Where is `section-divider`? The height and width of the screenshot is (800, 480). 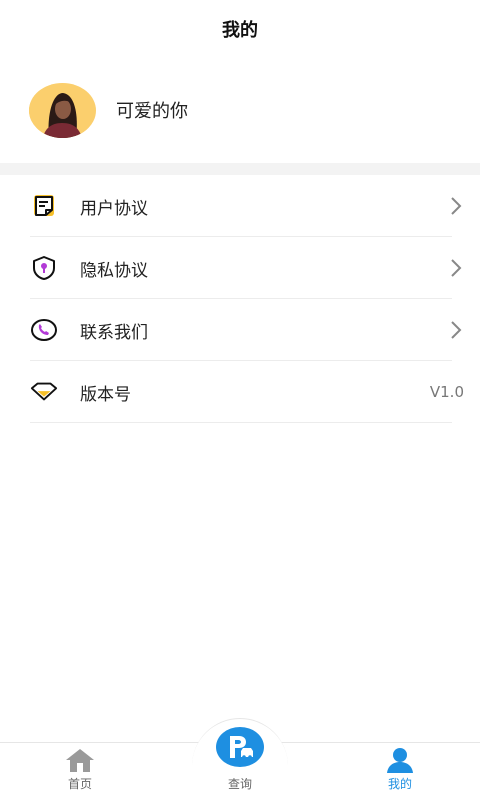
section-divider is located at coordinates (240, 169).